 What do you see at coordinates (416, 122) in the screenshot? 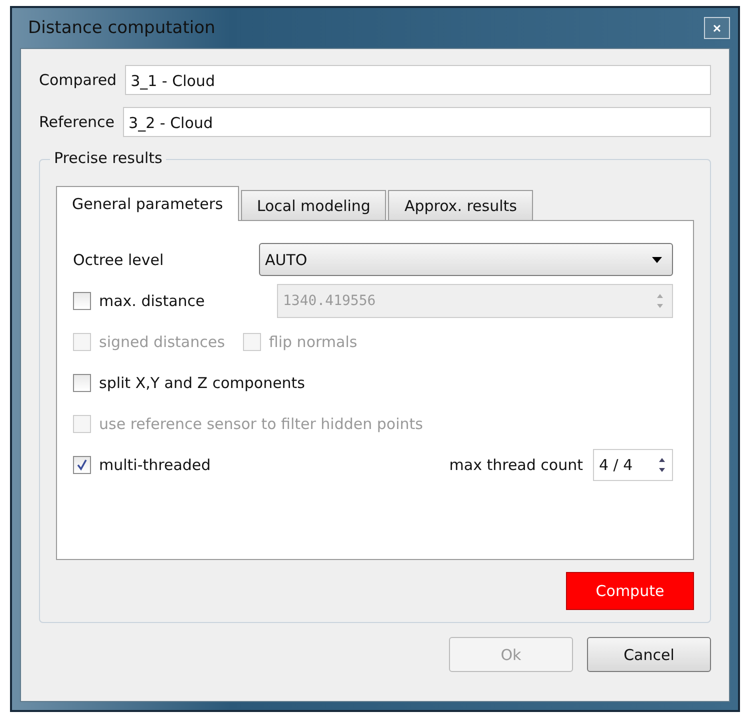
I see `text-field: 3_2 - Cloud` at bounding box center [416, 122].